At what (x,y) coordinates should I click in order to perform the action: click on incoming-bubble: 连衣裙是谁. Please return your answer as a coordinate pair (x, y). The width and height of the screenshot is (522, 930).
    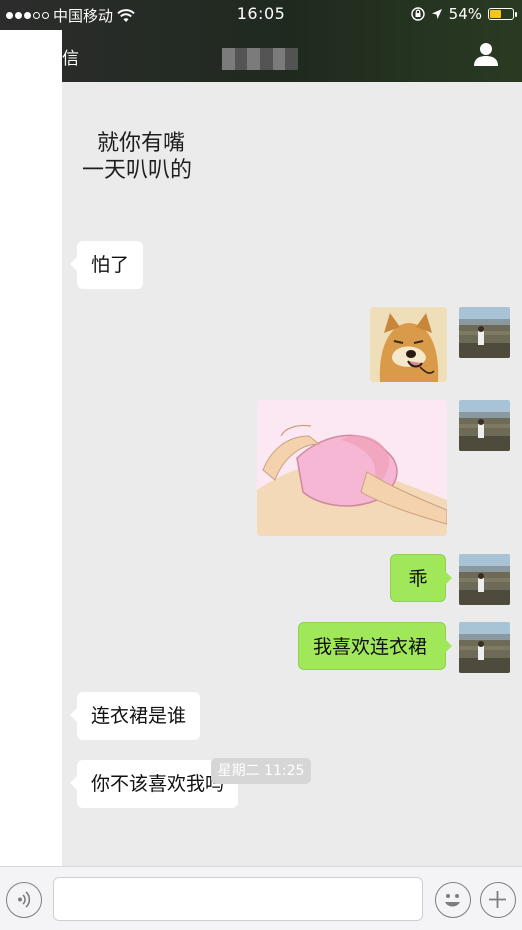
    Looking at the image, I should click on (135, 716).